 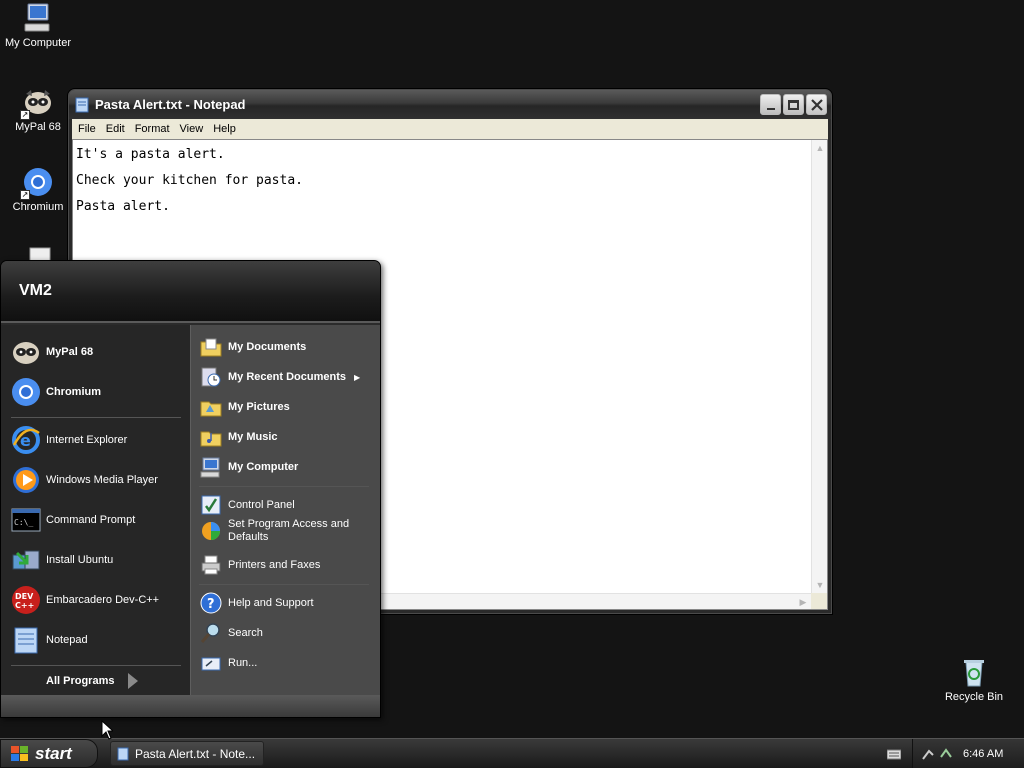 What do you see at coordinates (25, 195) in the screenshot?
I see `shortcut-arrow-icon: ↗` at bounding box center [25, 195].